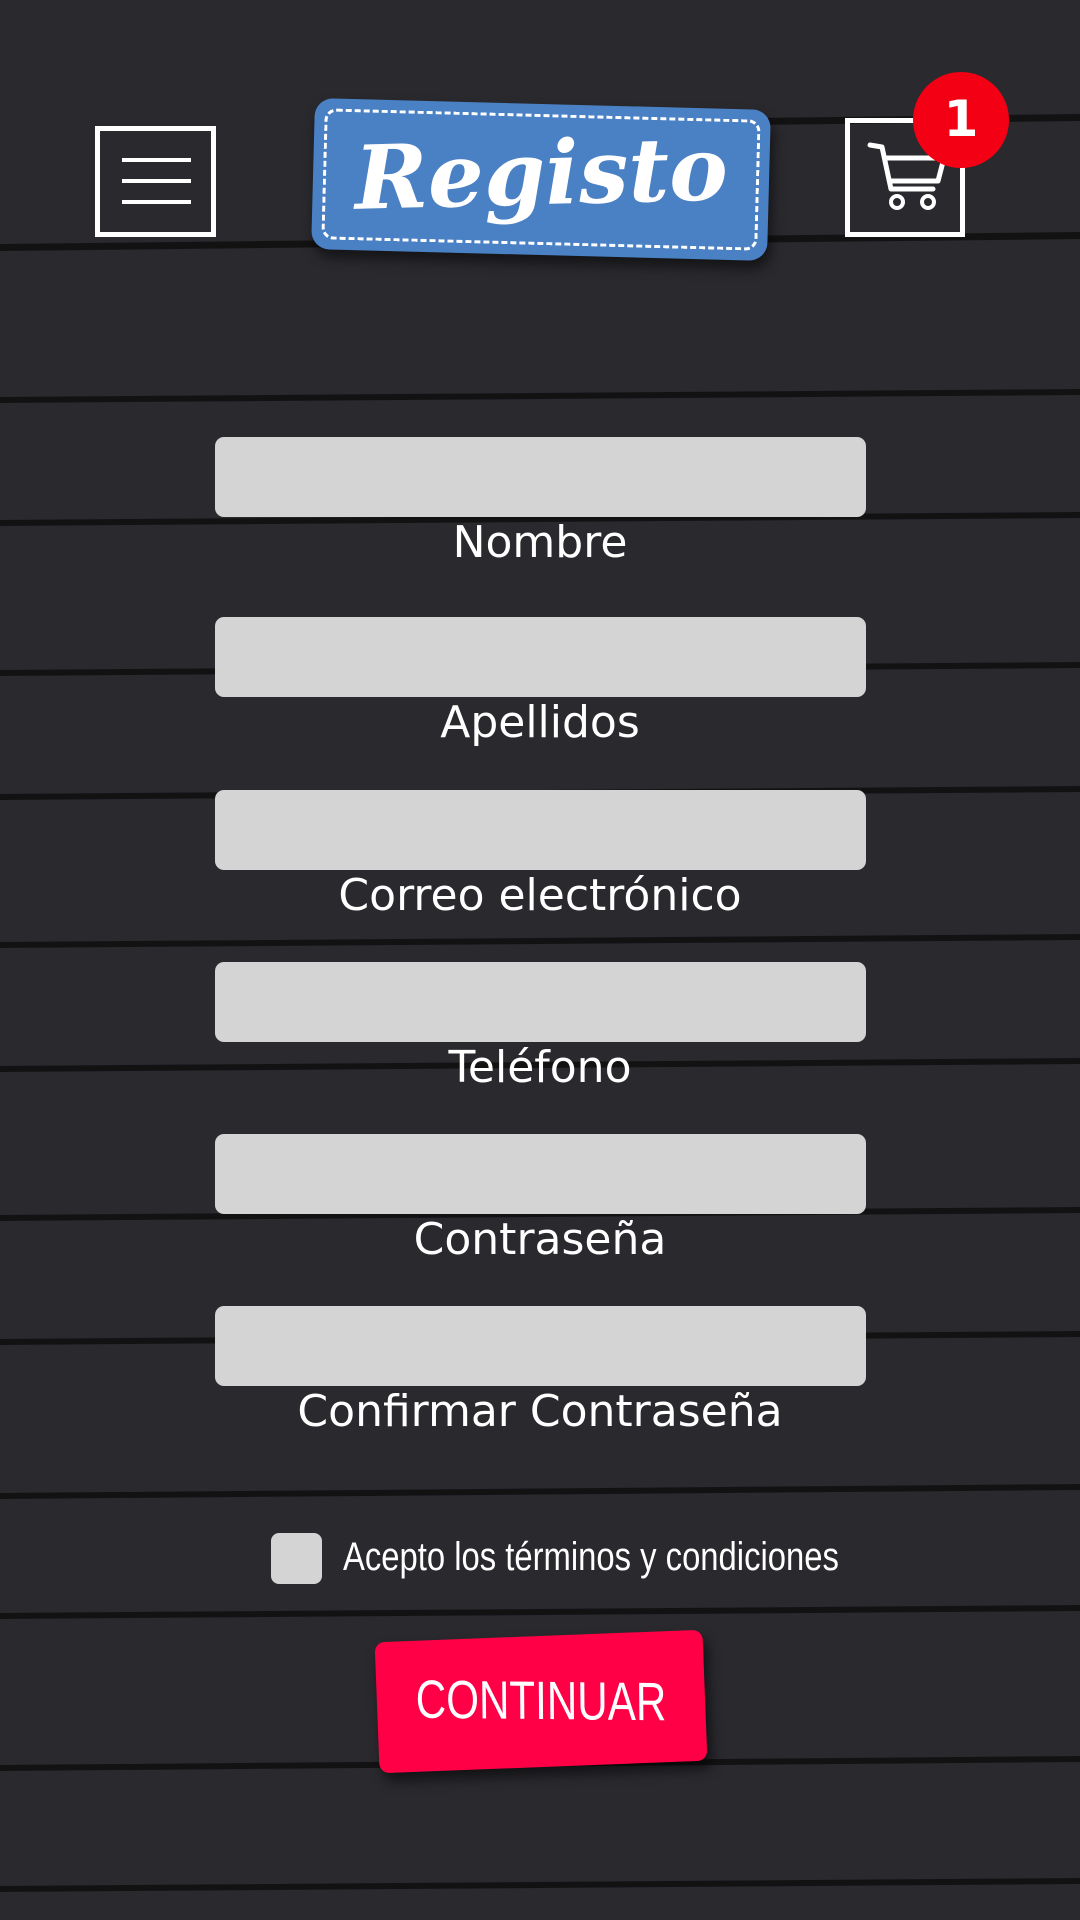 The width and height of the screenshot is (1080, 1920). I want to click on terms-label: Acepto los términos y condiciones, so click(591, 1557).